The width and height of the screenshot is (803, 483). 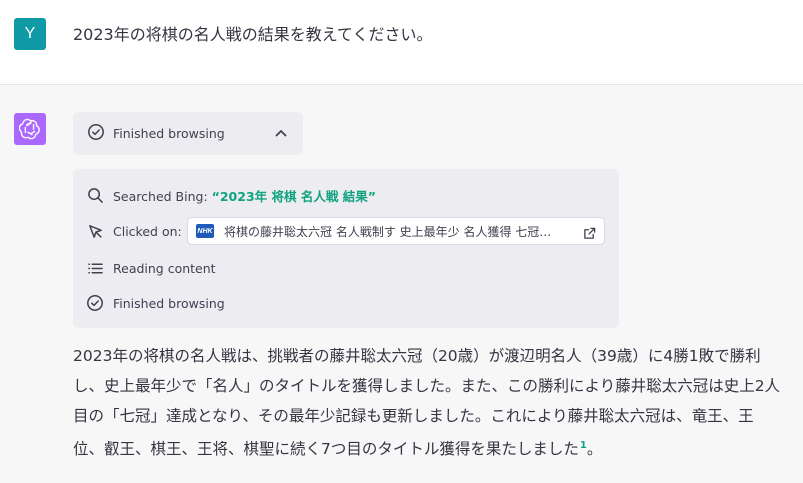 I want to click on list-icon, so click(x=95, y=268).